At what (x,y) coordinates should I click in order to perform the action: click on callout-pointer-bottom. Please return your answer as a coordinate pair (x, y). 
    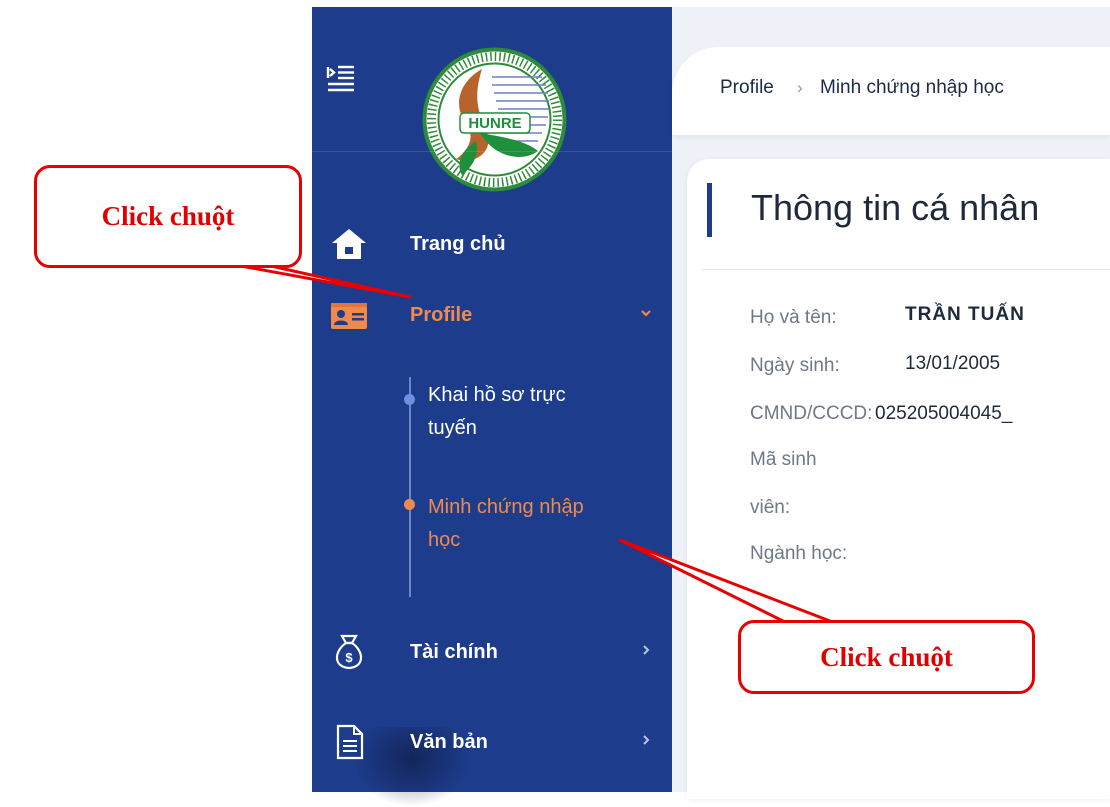
    Looking at the image, I should click on (734, 584).